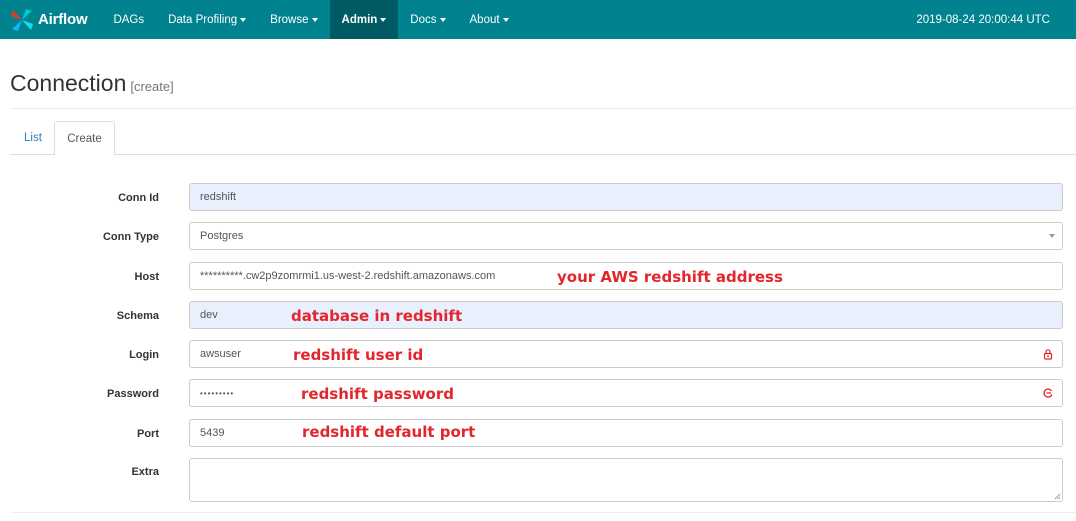  Describe the element at coordinates (389, 432) in the screenshot. I see `port-annotation: redshift default port` at that location.